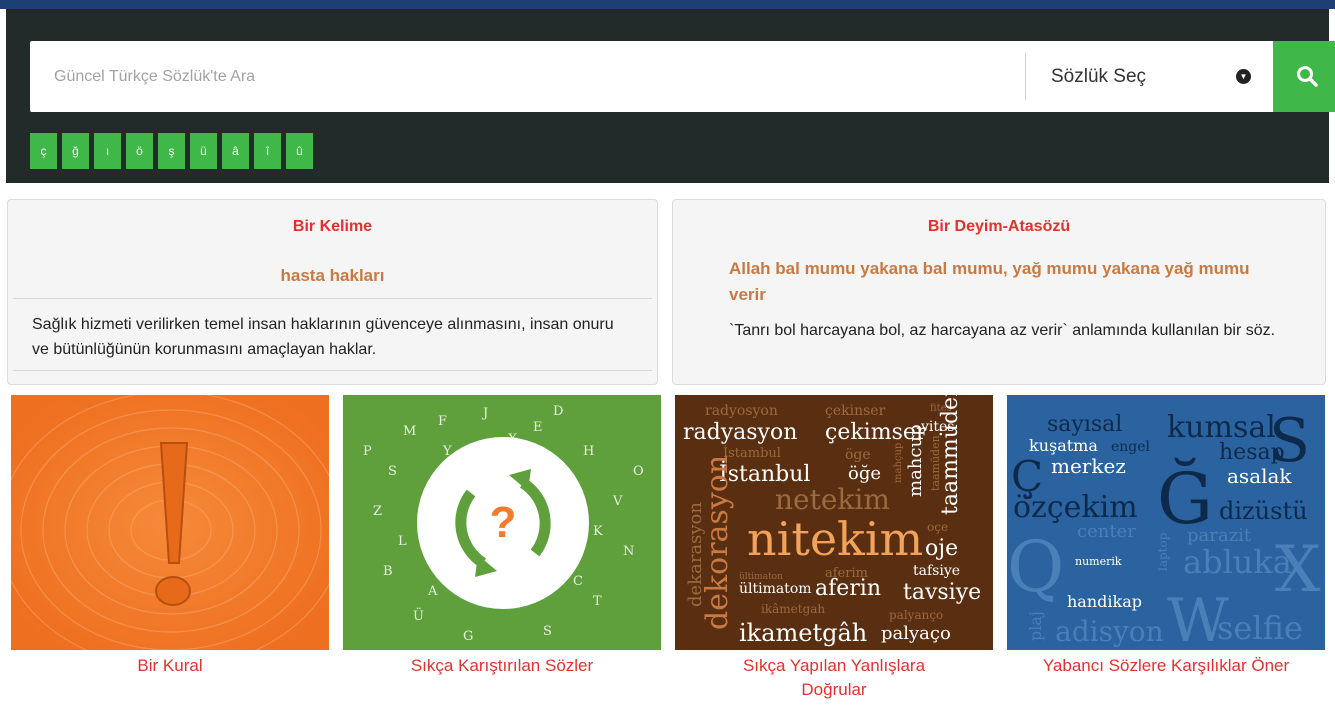 Image resolution: width=1335 pixels, height=710 pixels. Describe the element at coordinates (43, 151) in the screenshot. I see `letter-button: ç` at that location.